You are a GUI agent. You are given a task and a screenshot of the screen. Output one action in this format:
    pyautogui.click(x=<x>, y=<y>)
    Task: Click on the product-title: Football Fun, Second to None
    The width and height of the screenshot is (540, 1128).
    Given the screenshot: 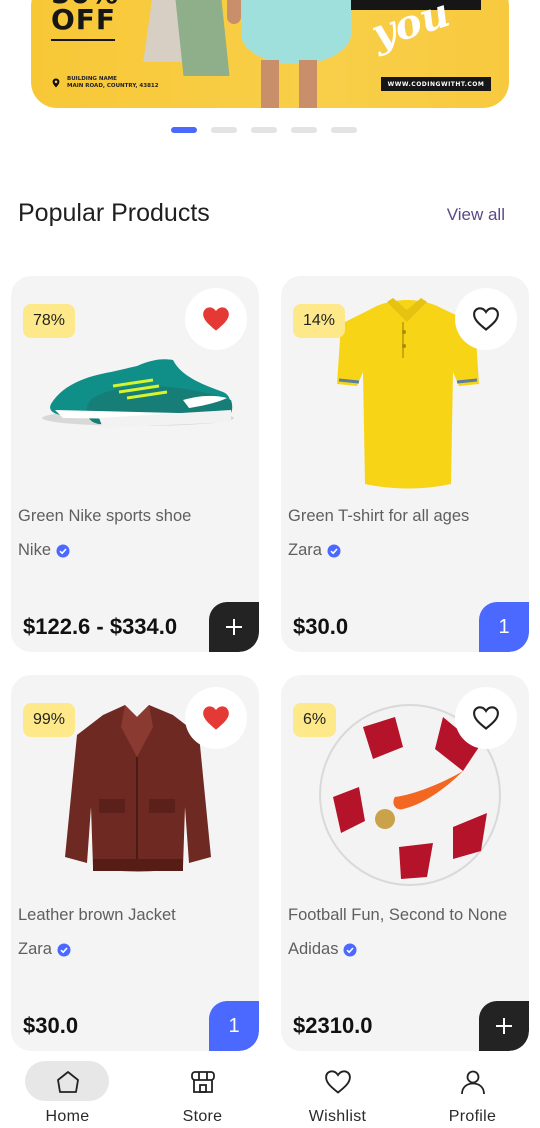 What is the action you would take?
    pyautogui.click(x=397, y=915)
    